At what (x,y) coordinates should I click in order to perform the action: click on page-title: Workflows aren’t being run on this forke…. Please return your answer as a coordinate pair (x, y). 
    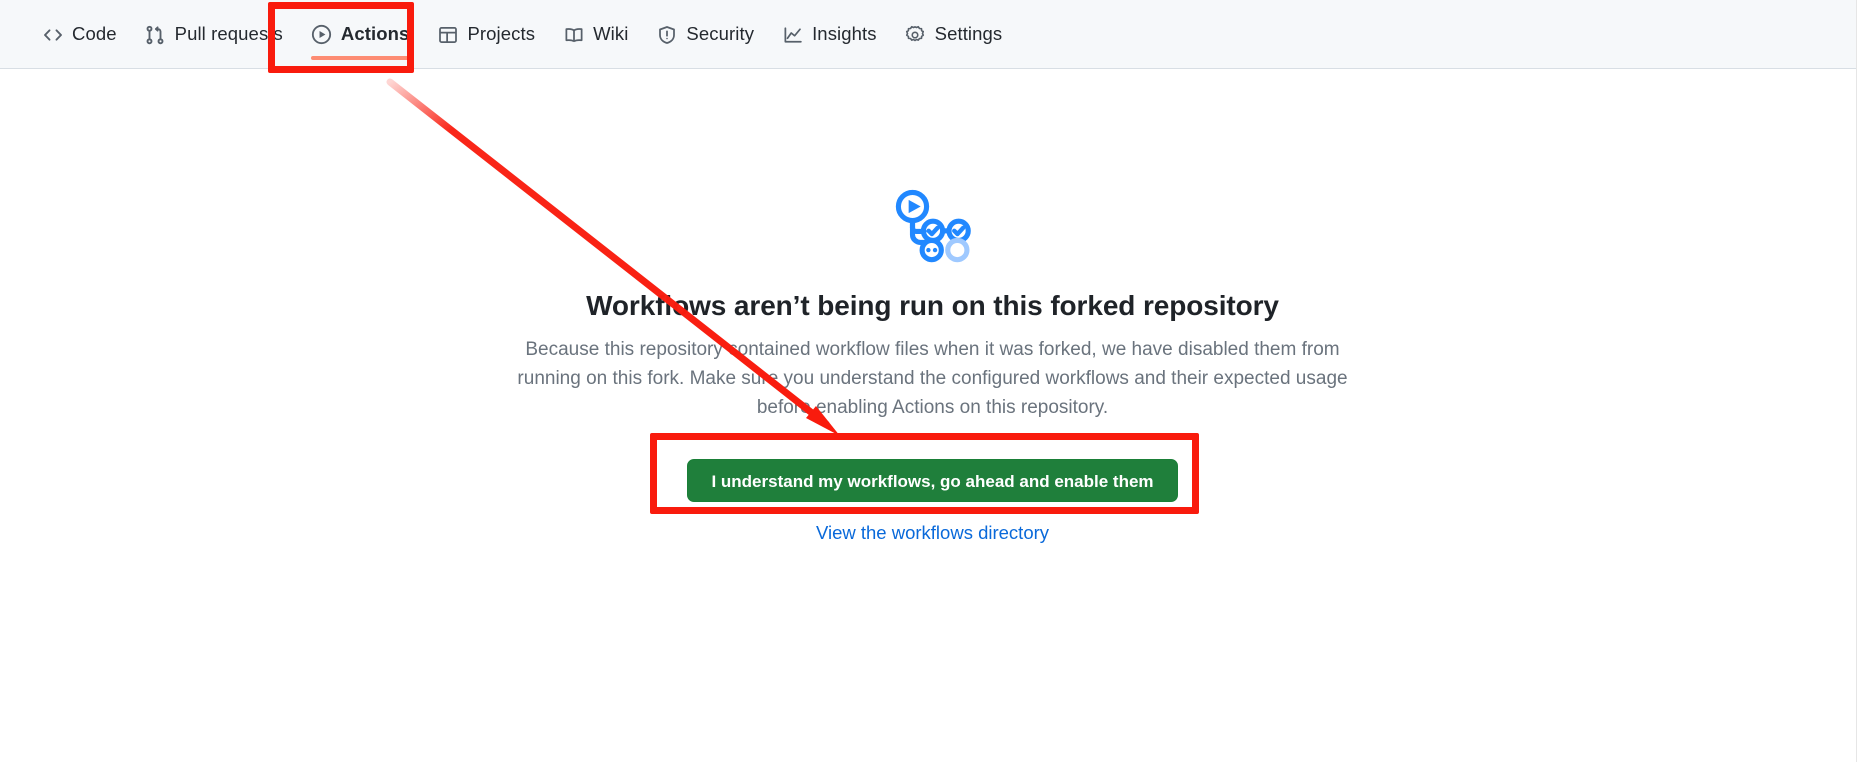
    Looking at the image, I should click on (932, 305).